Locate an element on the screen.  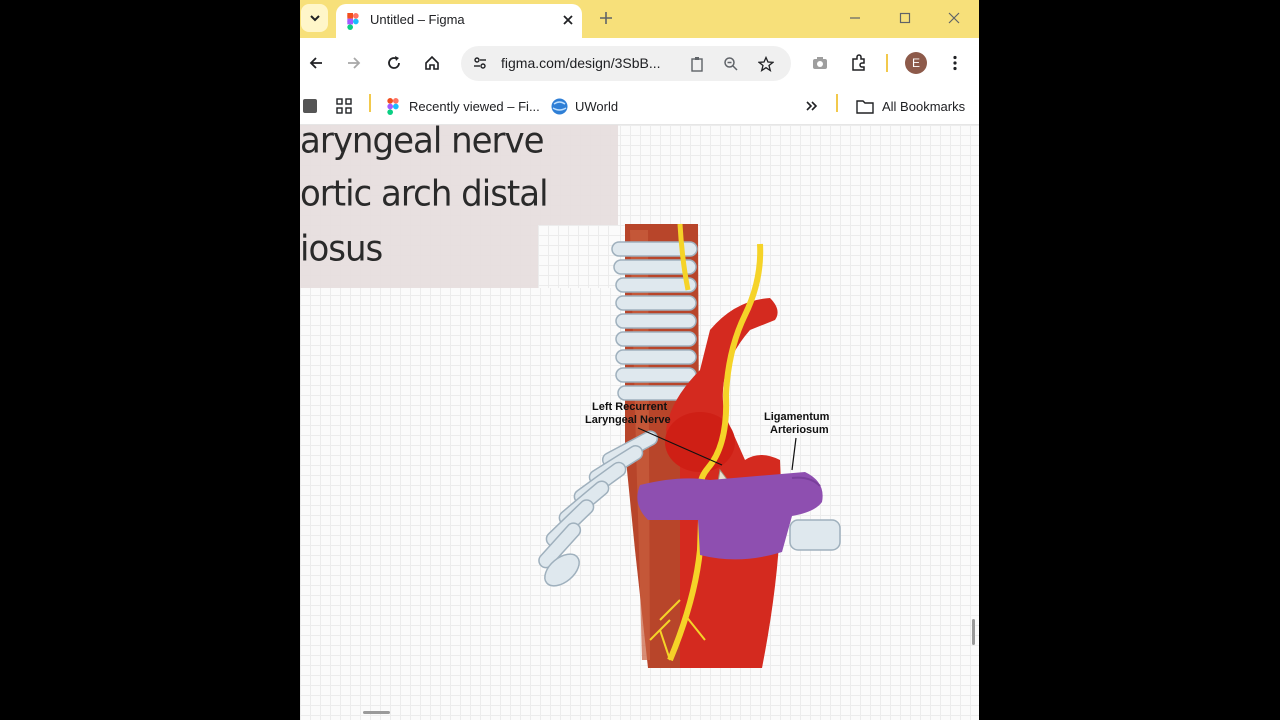
all-bookmarks-label: All Bookmarks is located at coordinates (924, 106).